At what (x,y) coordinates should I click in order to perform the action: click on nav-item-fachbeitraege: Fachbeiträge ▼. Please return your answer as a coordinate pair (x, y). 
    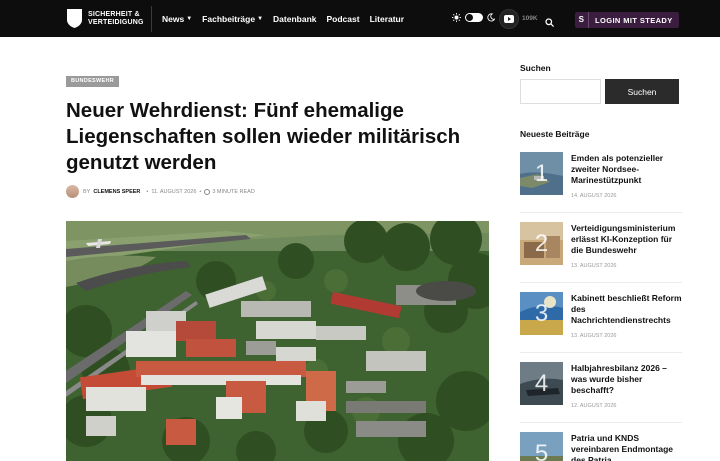
    Looking at the image, I should click on (232, 19).